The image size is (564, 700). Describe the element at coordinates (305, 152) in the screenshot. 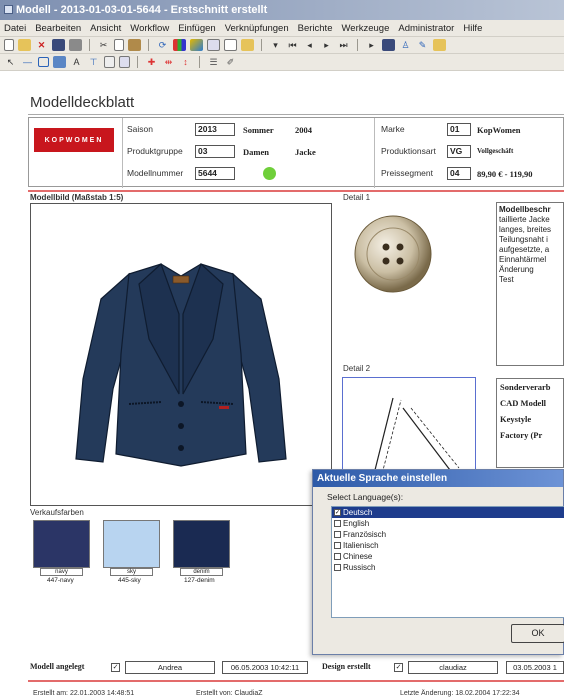

I see `produktgruppe-type: Jacke` at that location.